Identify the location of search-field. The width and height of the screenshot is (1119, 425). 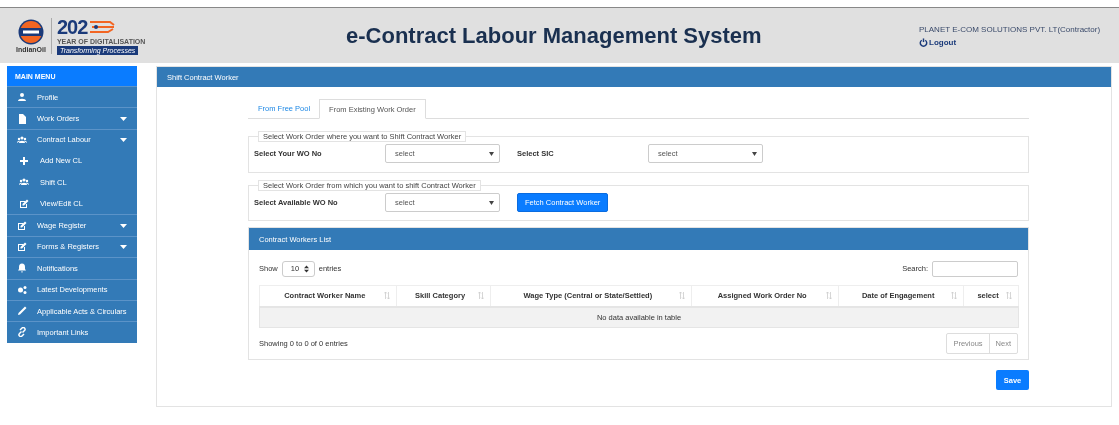
(975, 268).